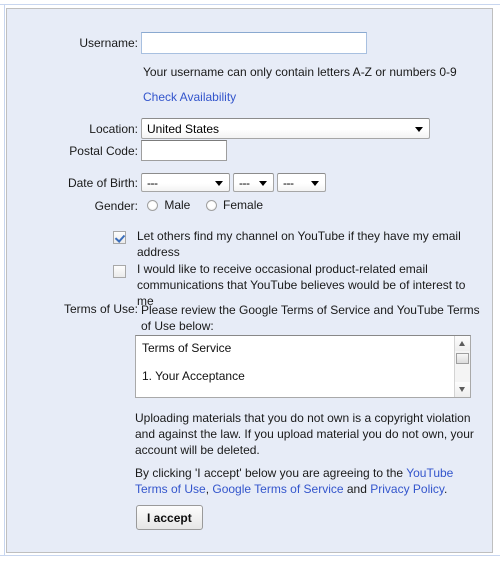 The height and width of the screenshot is (561, 500). Describe the element at coordinates (183, 129) in the screenshot. I see `location-select-value: United States` at that location.